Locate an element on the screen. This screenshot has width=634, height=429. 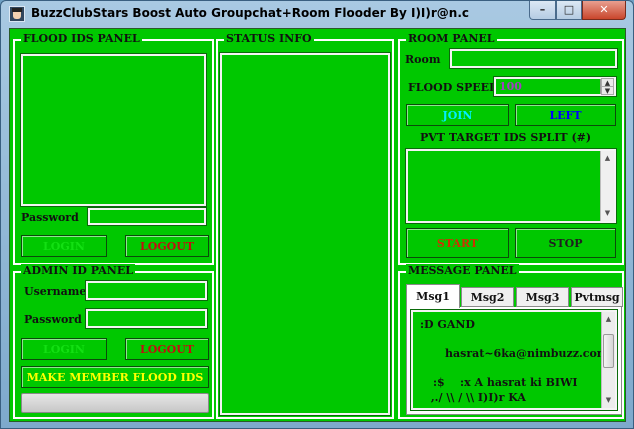
flood-speed-spinner: ▲ ▼ is located at coordinates (607, 86).